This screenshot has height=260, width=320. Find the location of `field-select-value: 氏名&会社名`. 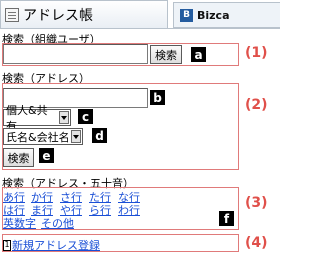

field-select-value: 氏名&会社名 is located at coordinates (38, 137).